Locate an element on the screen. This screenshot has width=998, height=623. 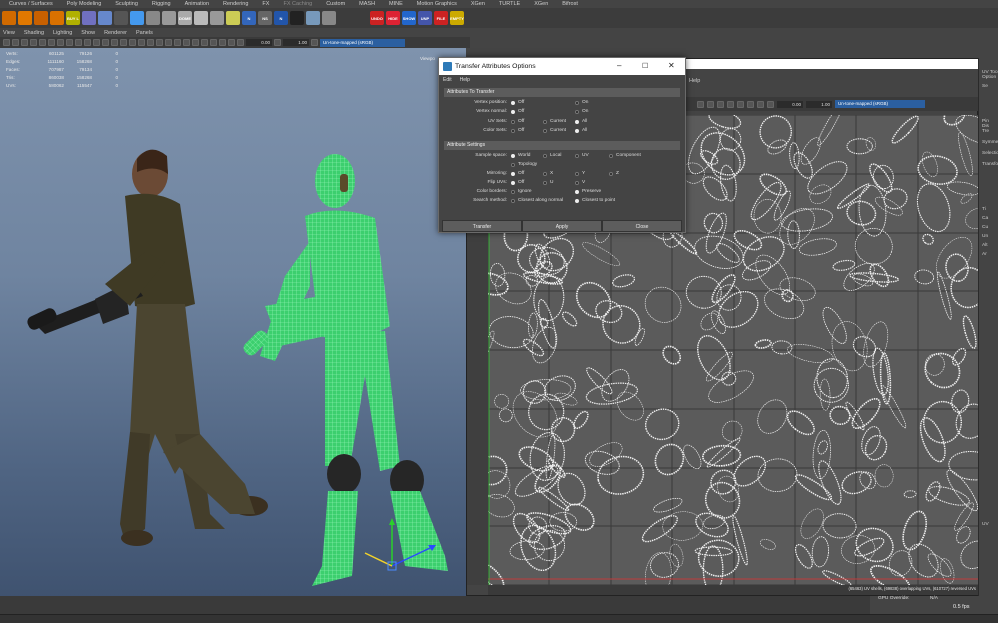
color-borders-preserve: Preserve is located at coordinates (588, 191).